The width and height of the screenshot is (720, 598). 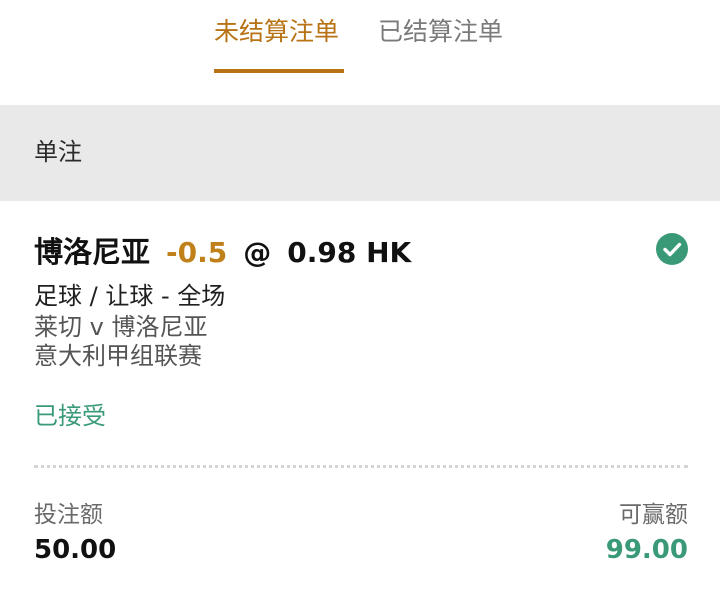 What do you see at coordinates (197, 252) in the screenshot?
I see `handicap-value: -0.5` at bounding box center [197, 252].